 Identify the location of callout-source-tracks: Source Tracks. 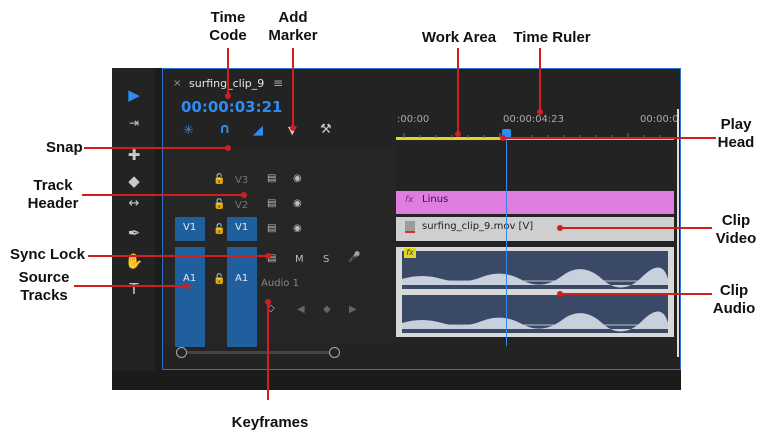
(44, 286).